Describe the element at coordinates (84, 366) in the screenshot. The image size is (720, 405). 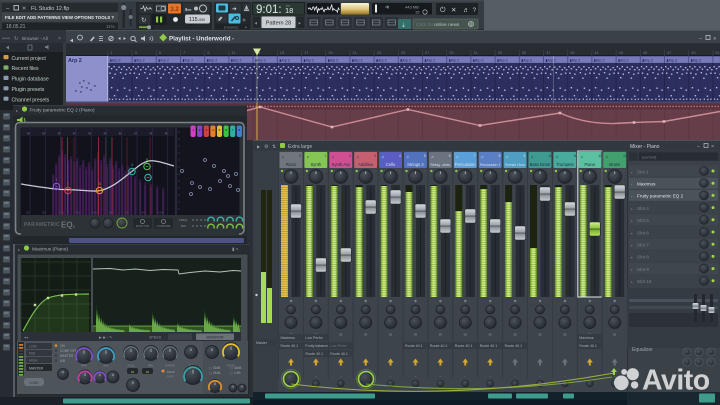
I see `svg-text: PRE` at that location.